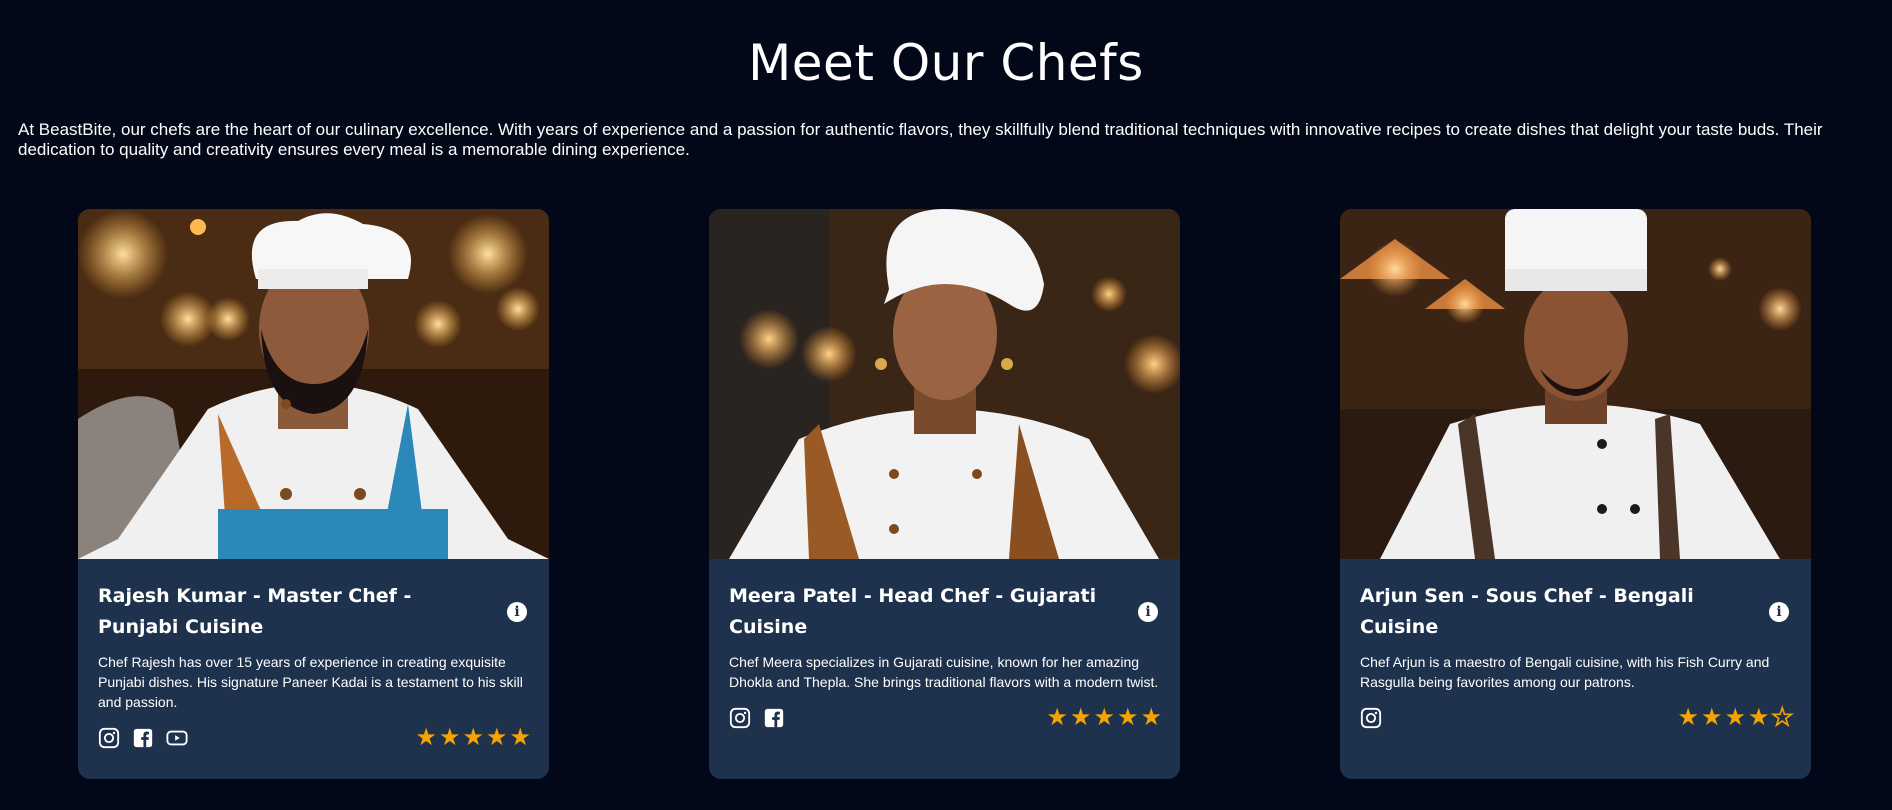 This screenshot has height=810, width=1892. What do you see at coordinates (177, 738) in the screenshot?
I see `youtube-icon` at bounding box center [177, 738].